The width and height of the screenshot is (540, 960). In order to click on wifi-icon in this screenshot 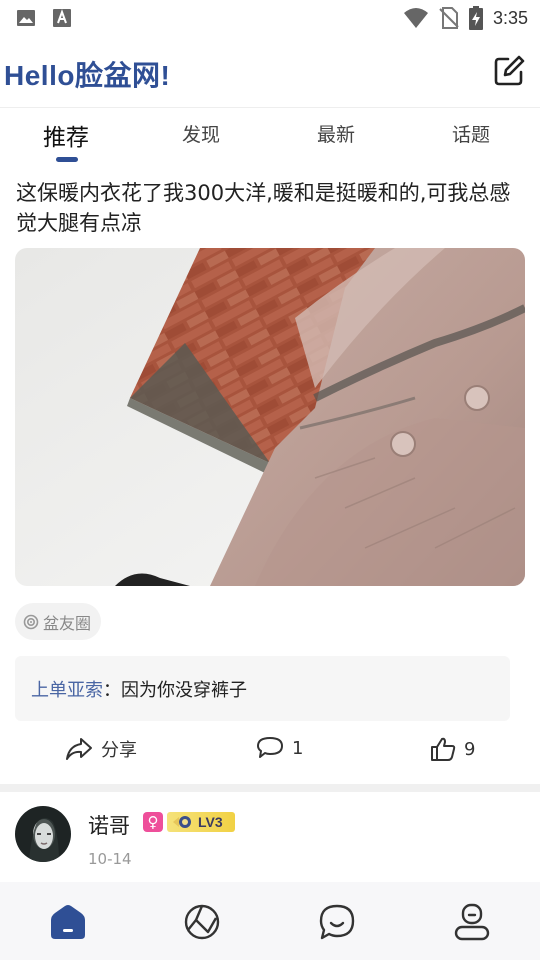, I will do `click(415, 18)`.